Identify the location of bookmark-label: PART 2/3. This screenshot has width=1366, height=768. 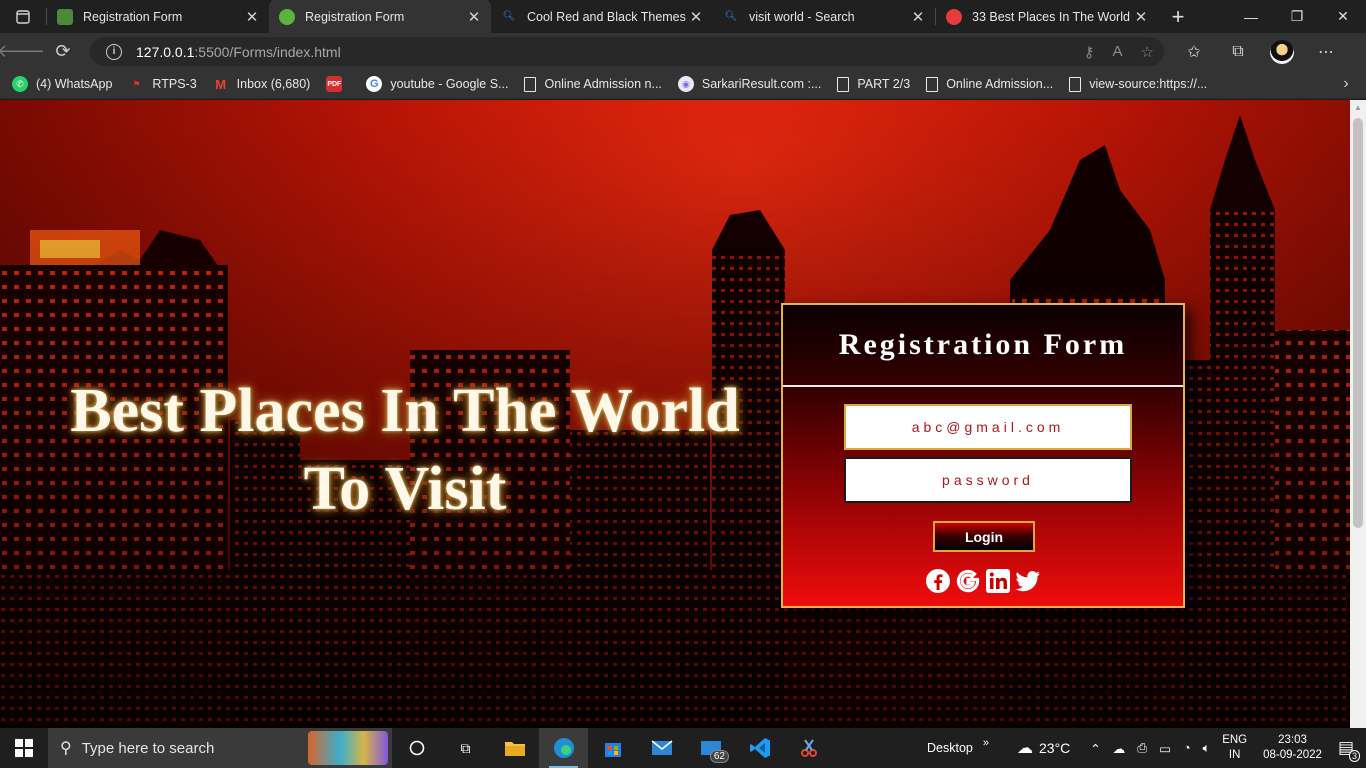
(884, 84).